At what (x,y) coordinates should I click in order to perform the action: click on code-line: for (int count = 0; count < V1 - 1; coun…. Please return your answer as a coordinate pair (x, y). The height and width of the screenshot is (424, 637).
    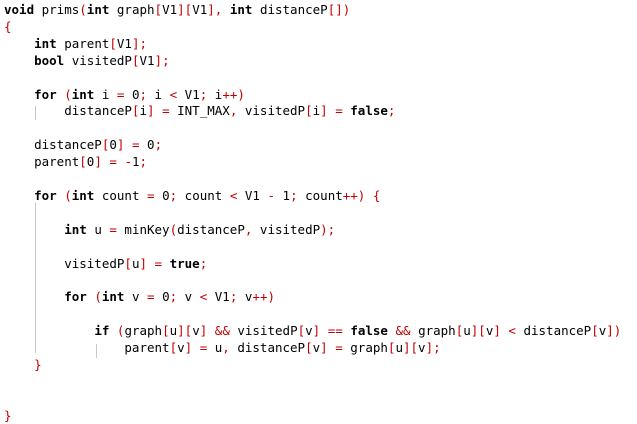
    Looking at the image, I should click on (192, 196).